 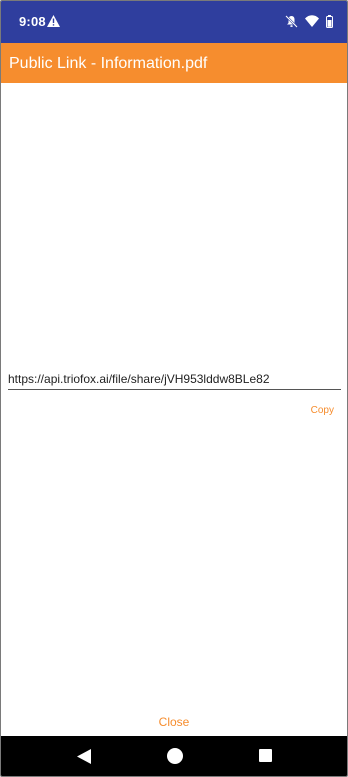 I want to click on page-title: Public Link - Information.pdf, so click(x=108, y=63).